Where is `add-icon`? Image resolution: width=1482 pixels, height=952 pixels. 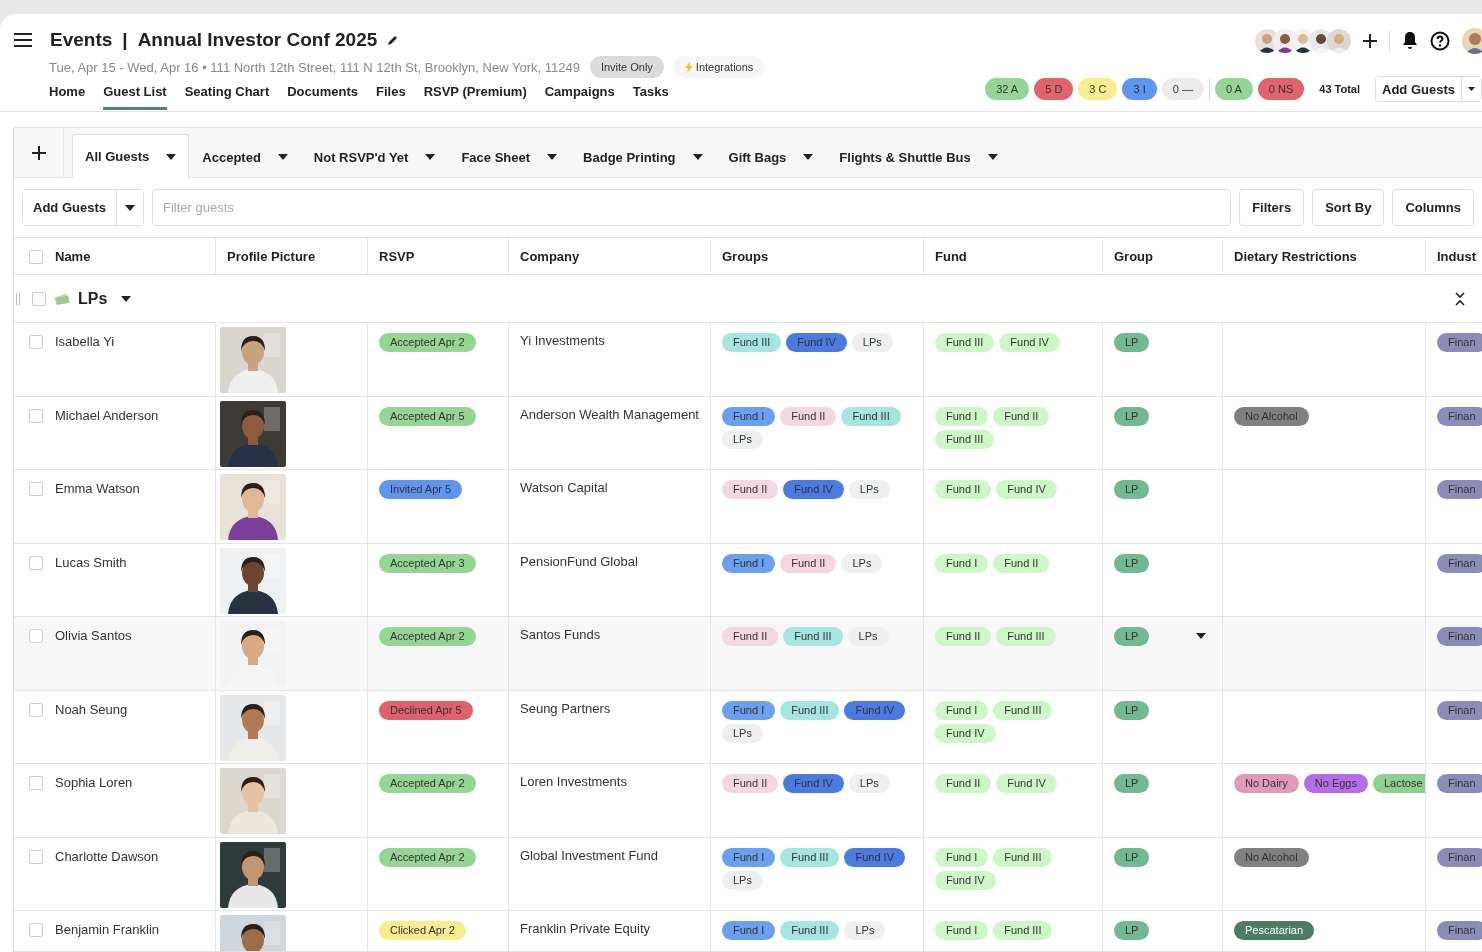 add-icon is located at coordinates (1370, 41).